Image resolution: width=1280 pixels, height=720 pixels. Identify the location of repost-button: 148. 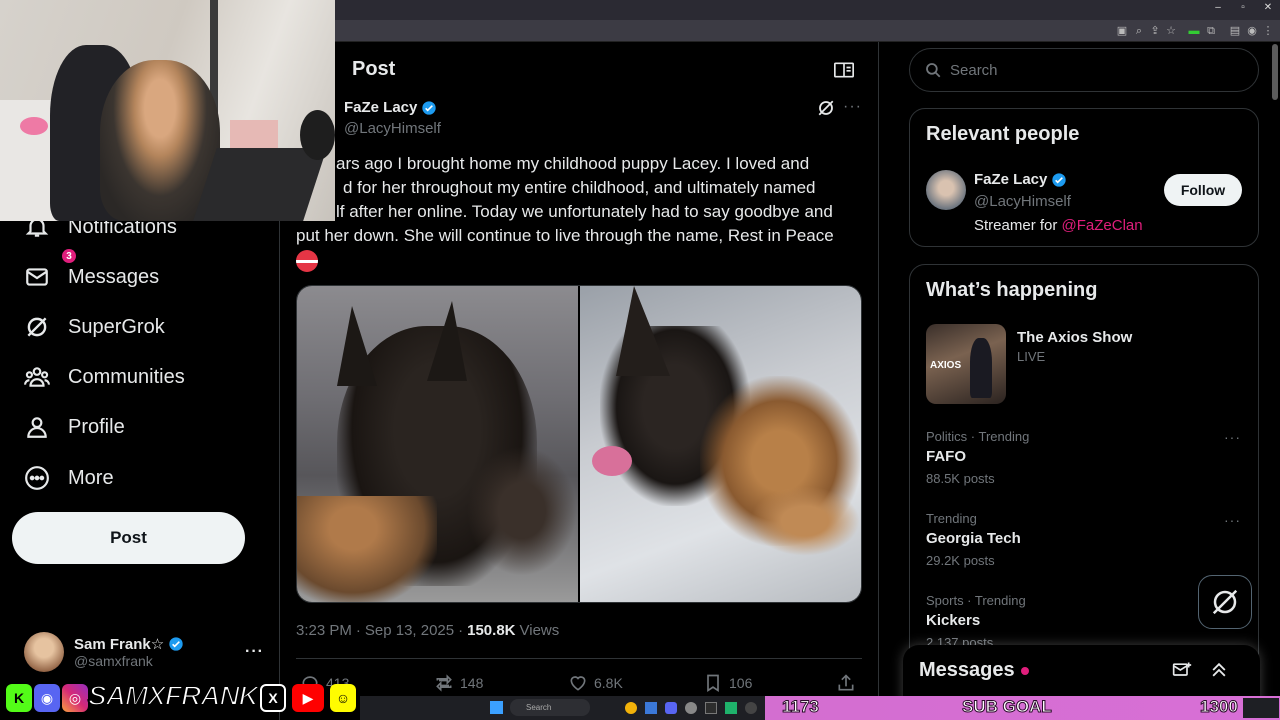
(458, 683).